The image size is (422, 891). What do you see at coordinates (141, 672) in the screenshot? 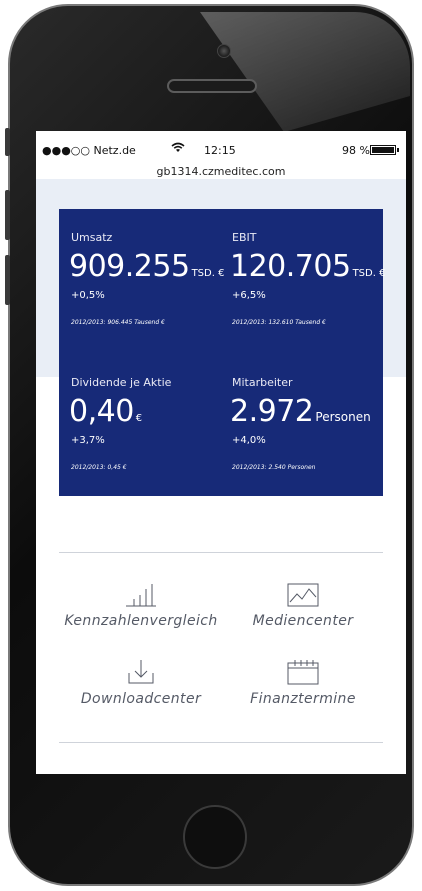
I see `download-icon` at bounding box center [141, 672].